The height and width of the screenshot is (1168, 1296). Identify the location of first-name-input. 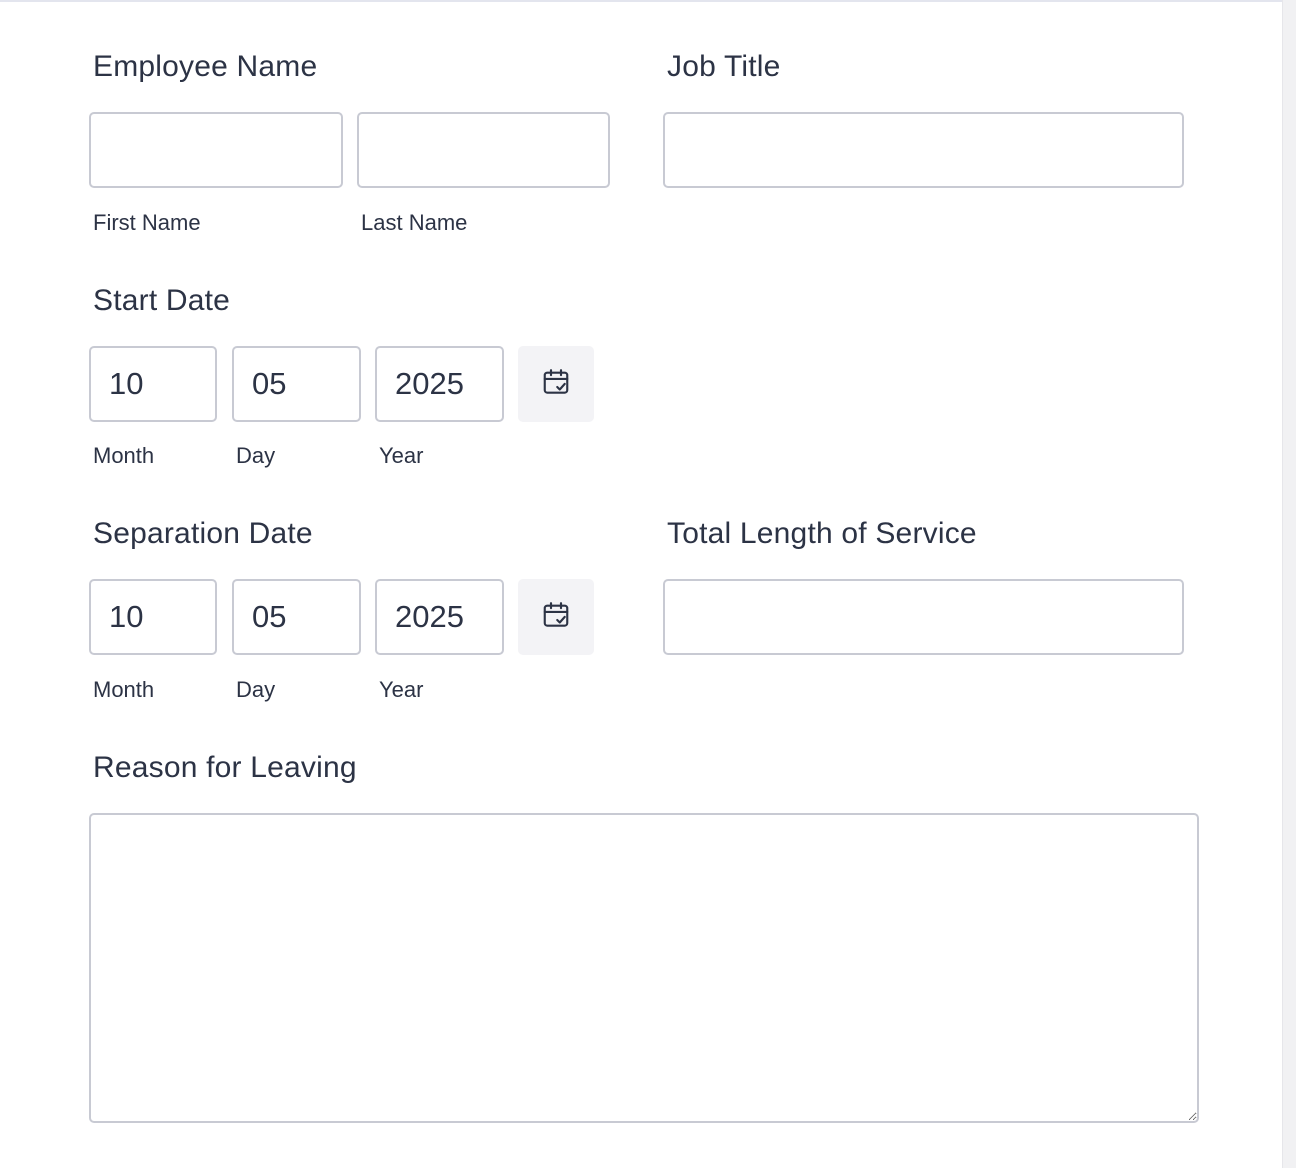
(216, 150).